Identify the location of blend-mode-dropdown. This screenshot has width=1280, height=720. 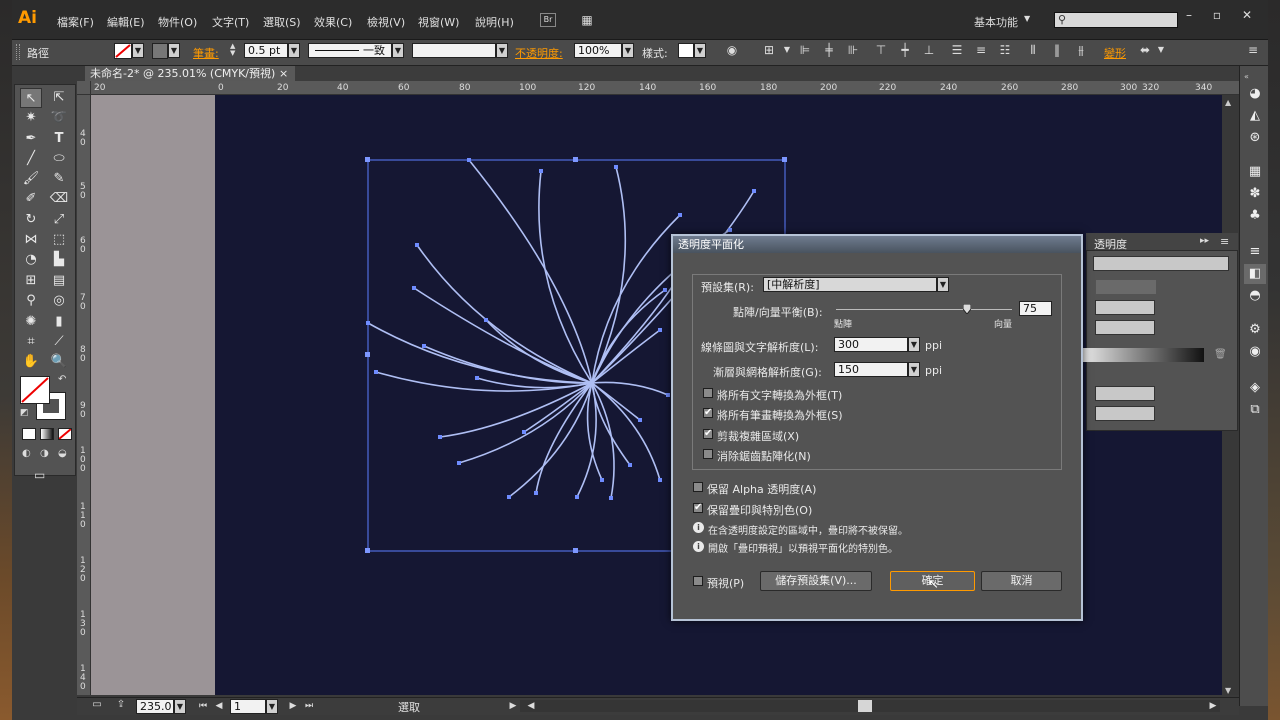
(1161, 263).